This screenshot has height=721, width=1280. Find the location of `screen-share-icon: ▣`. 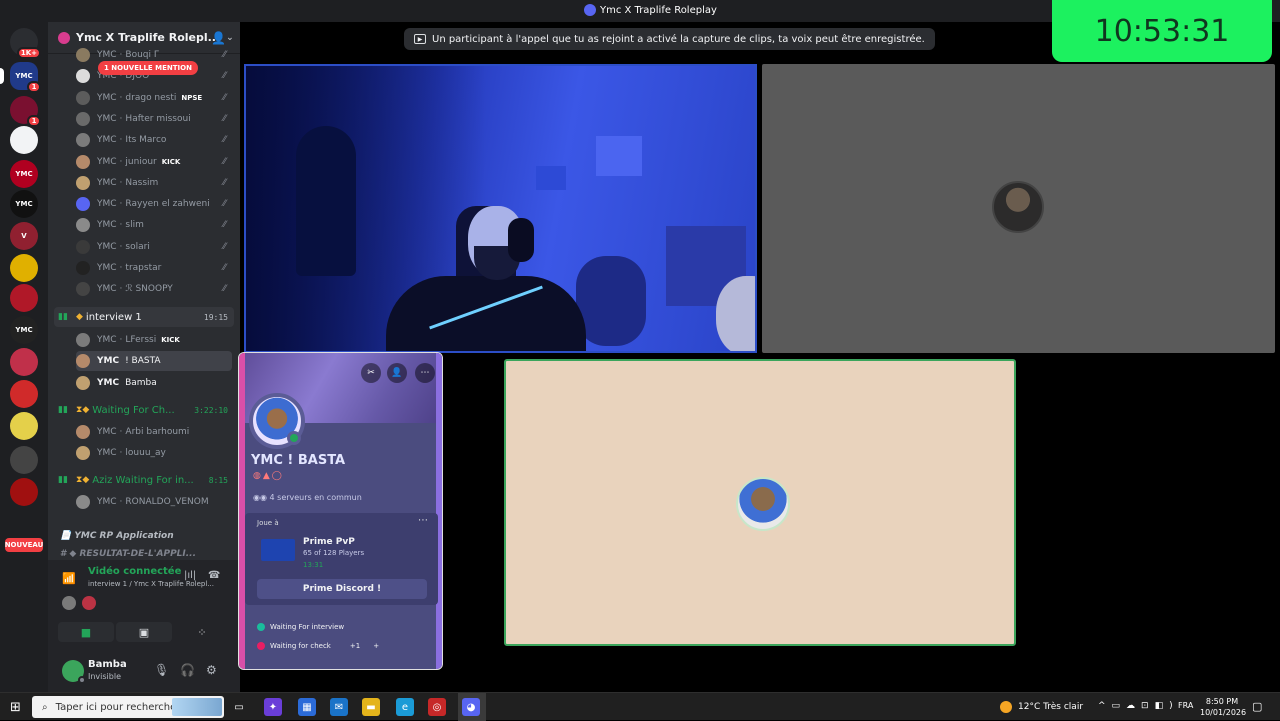

screen-share-icon: ▣ is located at coordinates (144, 632).